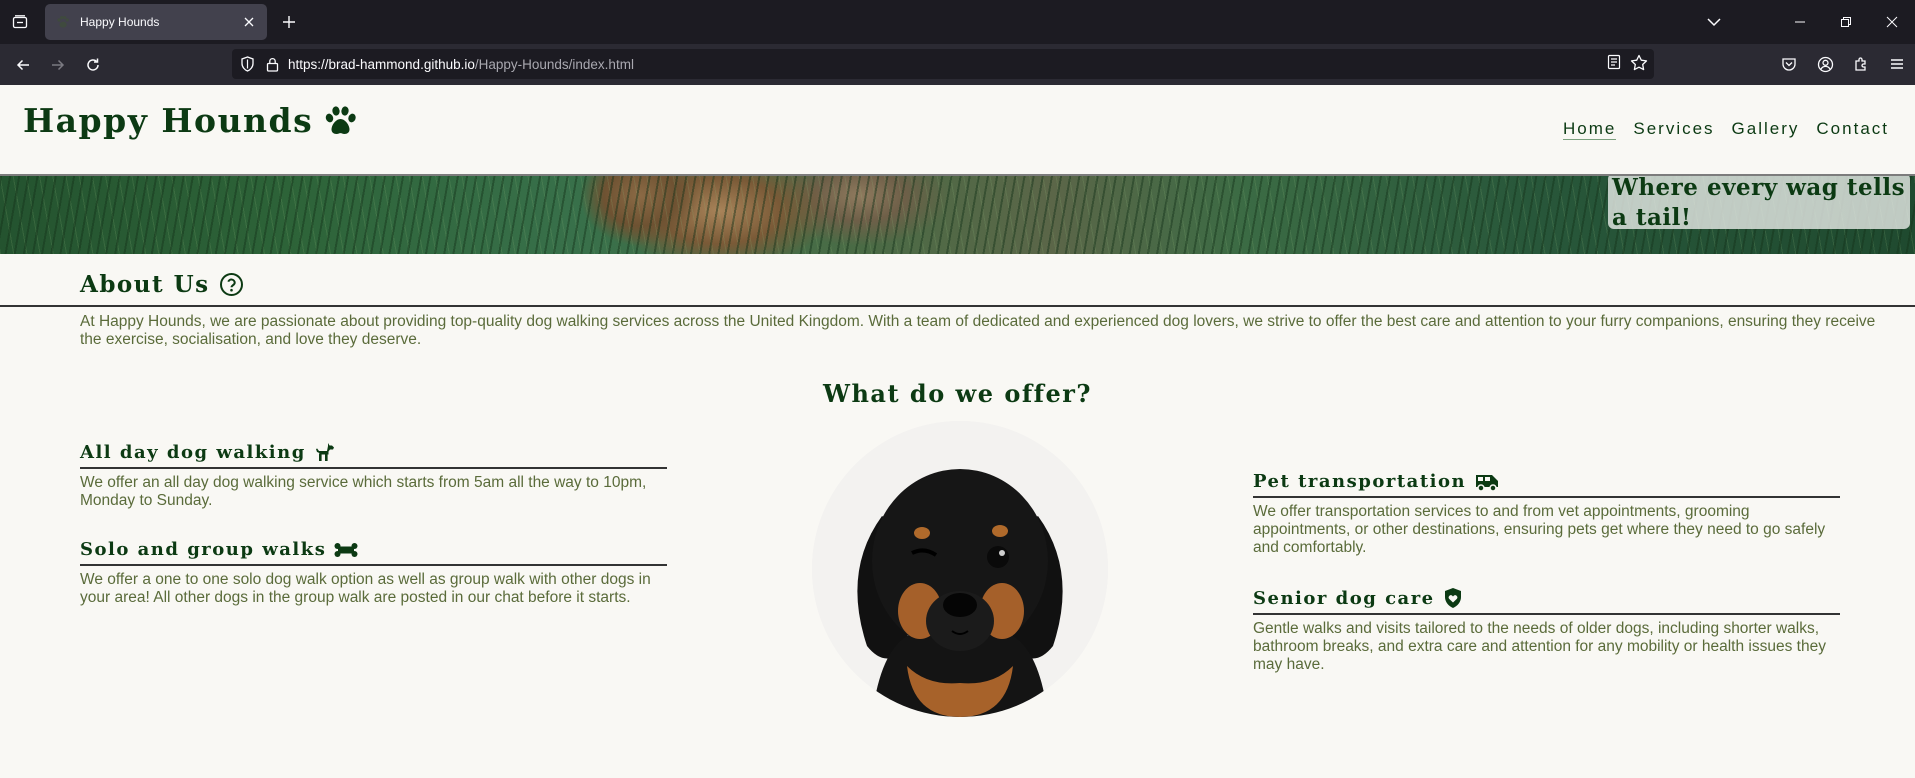 This screenshot has height=778, width=1915. Describe the element at coordinates (272, 64) in the screenshot. I see `lock-icon` at that location.